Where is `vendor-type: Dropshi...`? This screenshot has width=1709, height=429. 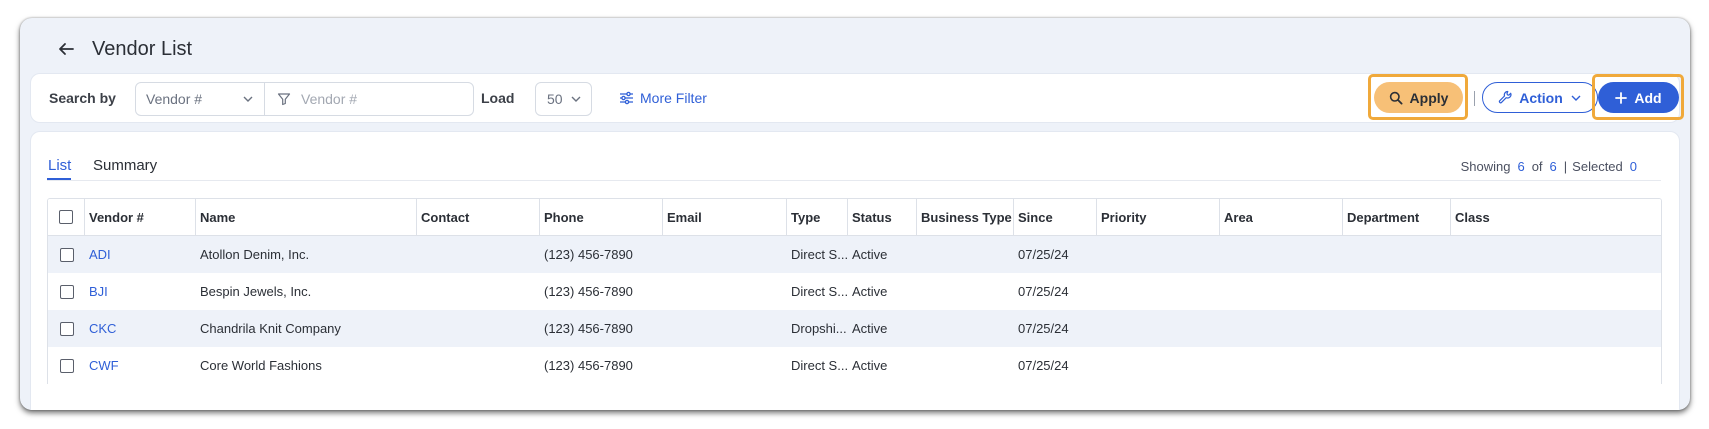
vendor-type: Dropshi... is located at coordinates (819, 328).